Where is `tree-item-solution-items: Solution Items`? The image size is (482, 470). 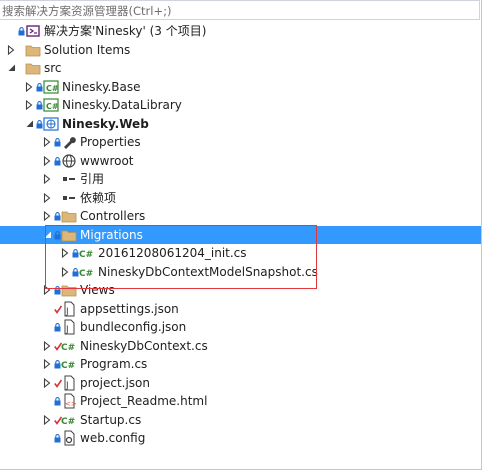 tree-item-solution-items: Solution Items is located at coordinates (241, 50).